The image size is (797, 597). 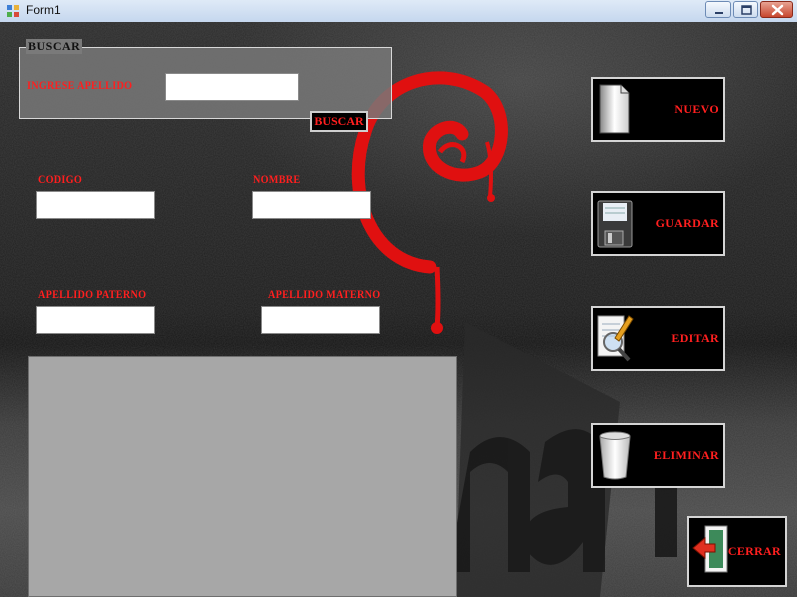 What do you see at coordinates (54, 46) in the screenshot?
I see `search-group-title: BUSCAR` at bounding box center [54, 46].